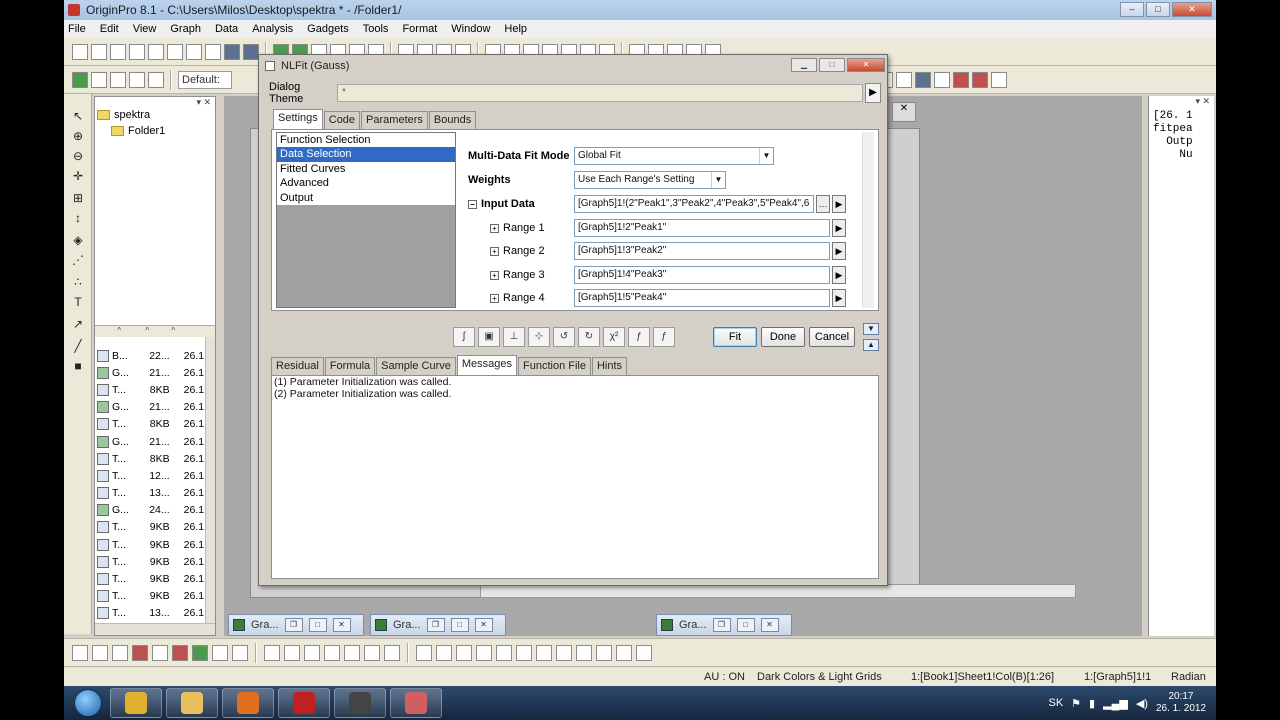 Image resolution: width=1280 pixels, height=720 pixels. Describe the element at coordinates (486, 365) in the screenshot. I see `tab-messages: Messages` at that location.